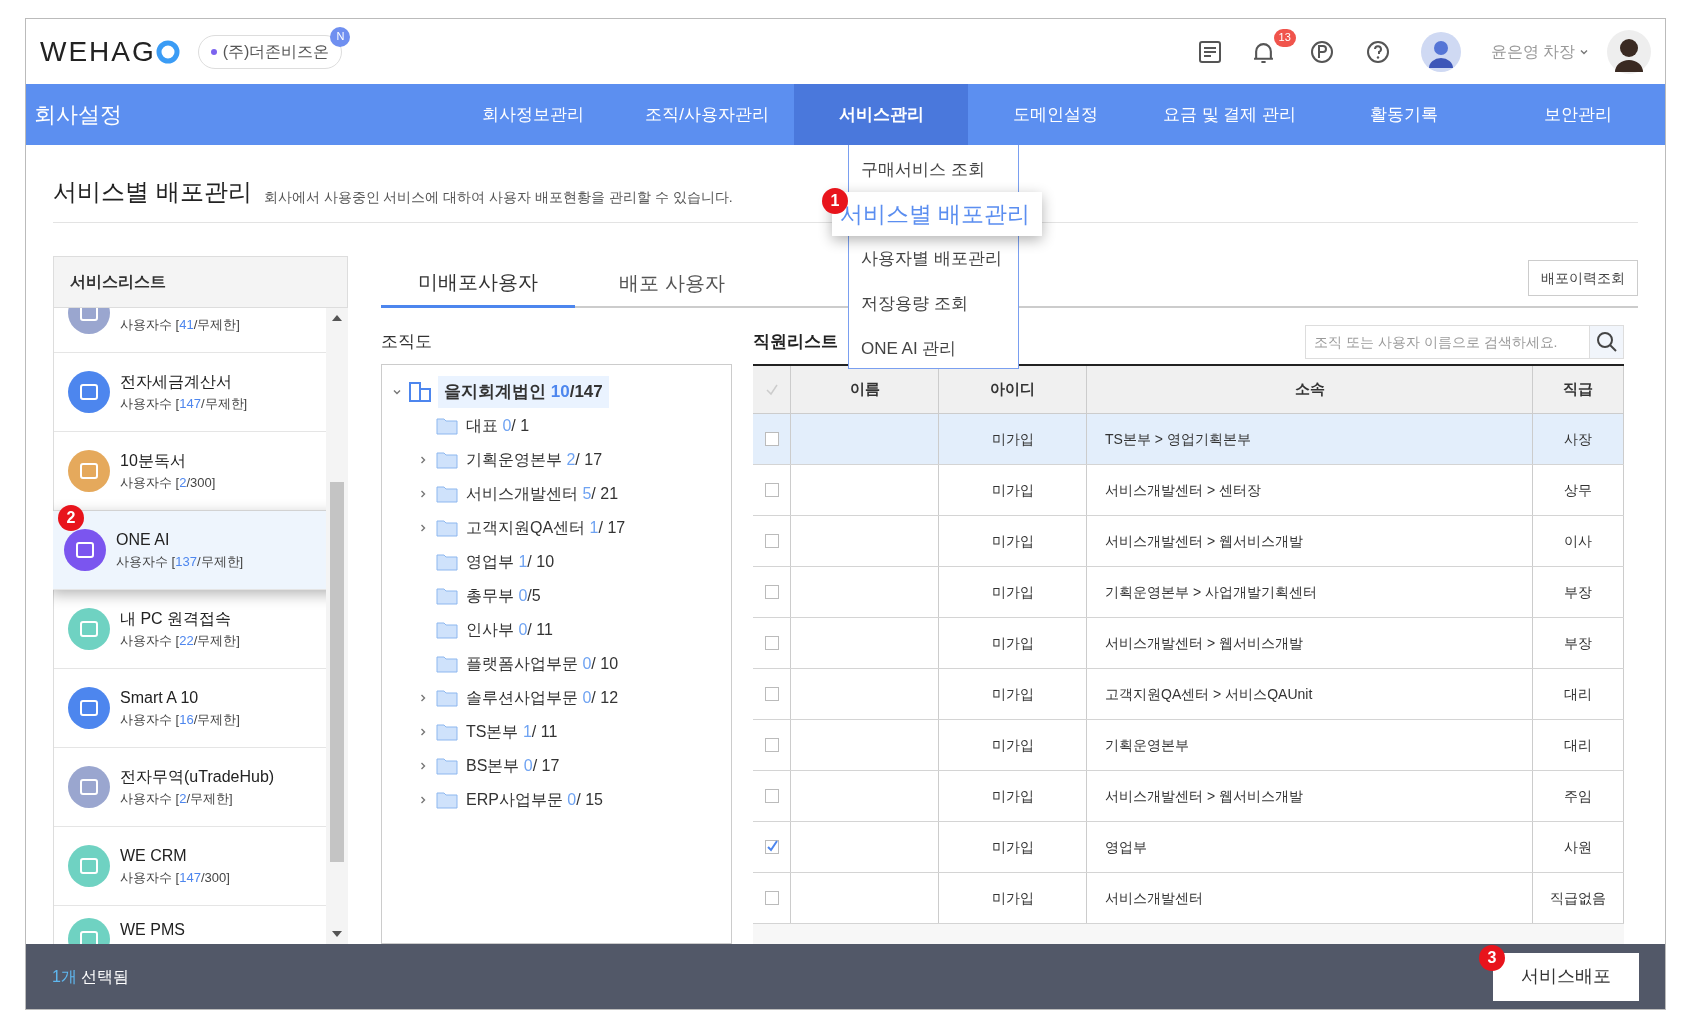  What do you see at coordinates (542, 664) in the screenshot?
I see `tree-node: 플랫폼사업부문 0/ 10` at bounding box center [542, 664].